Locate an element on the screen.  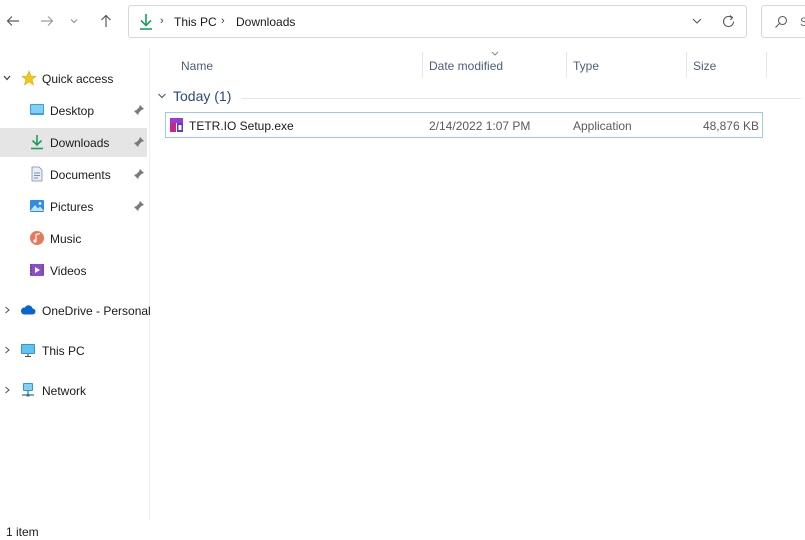
up-button is located at coordinates (106, 21).